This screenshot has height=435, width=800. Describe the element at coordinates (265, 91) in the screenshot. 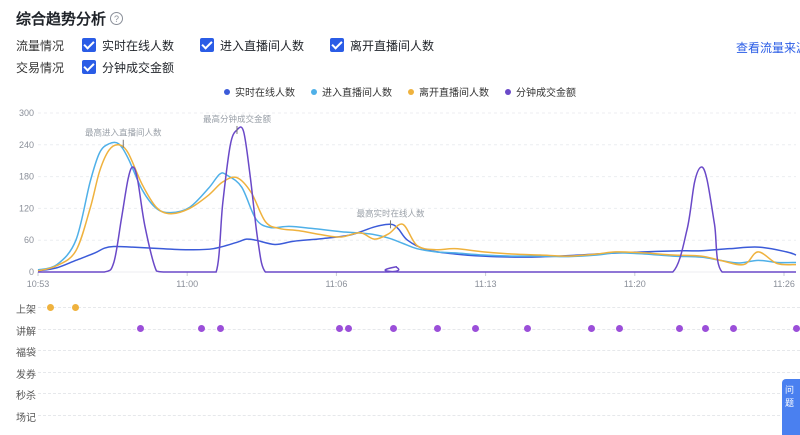

I see `legend-label-online: 实时在线人数` at that location.